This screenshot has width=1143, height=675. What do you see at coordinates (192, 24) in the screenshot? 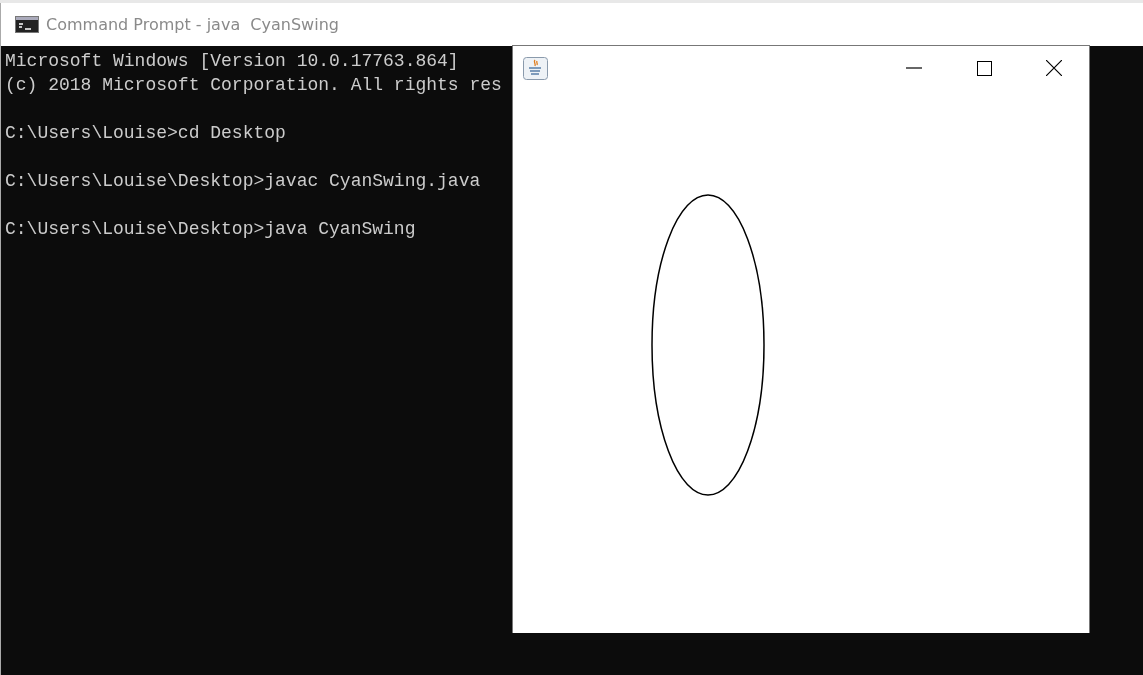
I see `window-title: Command Prompt - java CyanSwing` at bounding box center [192, 24].